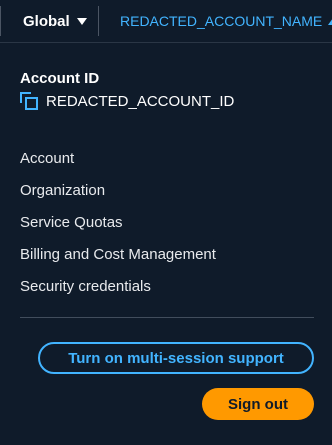 The height and width of the screenshot is (445, 332). I want to click on caret-down-icon, so click(81, 21).